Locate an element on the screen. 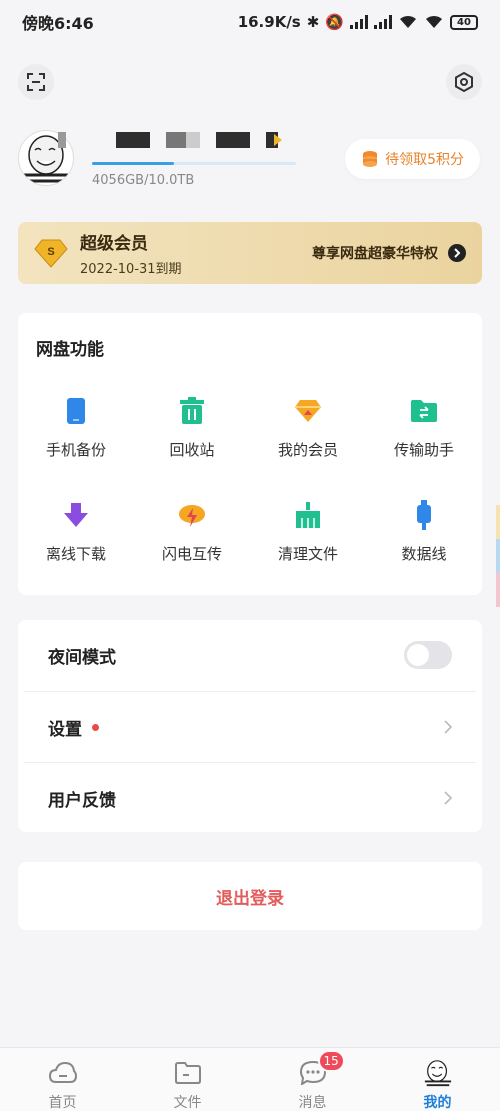  cloud-home-icon is located at coordinates (62, 1072).